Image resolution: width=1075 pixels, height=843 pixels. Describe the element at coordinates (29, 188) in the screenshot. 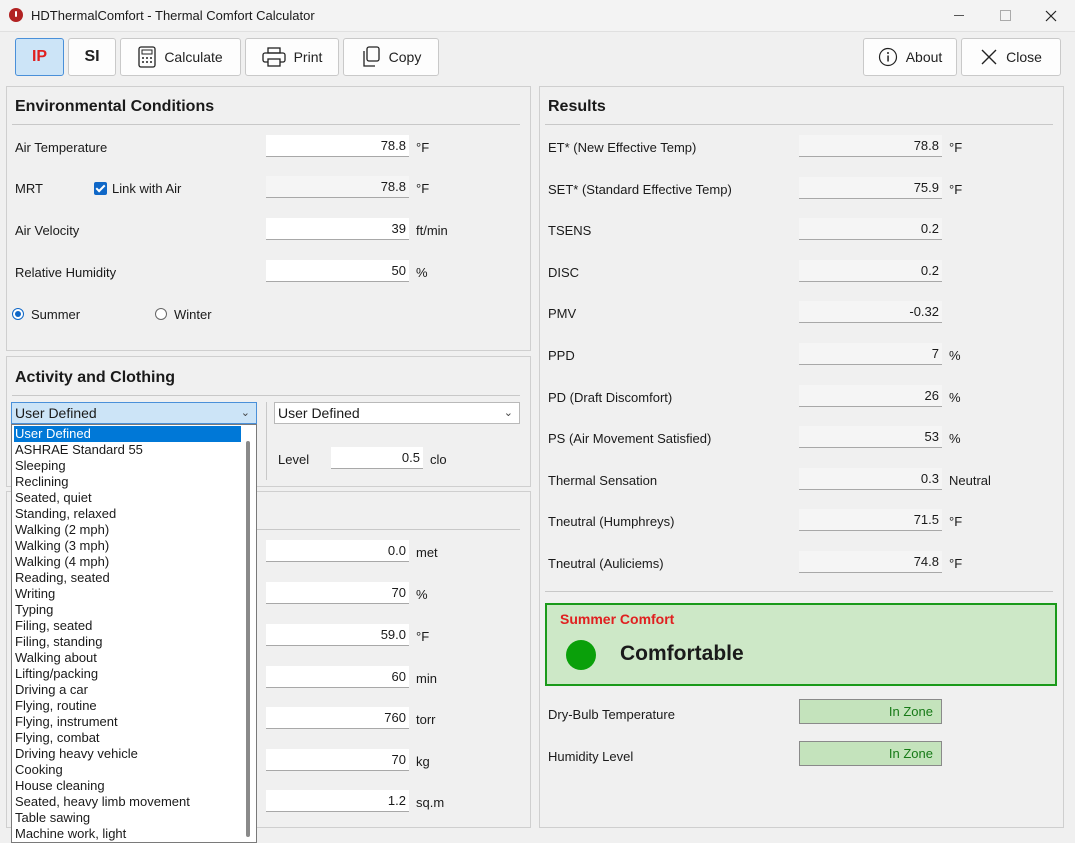

I see `mrt-label: MRT` at that location.